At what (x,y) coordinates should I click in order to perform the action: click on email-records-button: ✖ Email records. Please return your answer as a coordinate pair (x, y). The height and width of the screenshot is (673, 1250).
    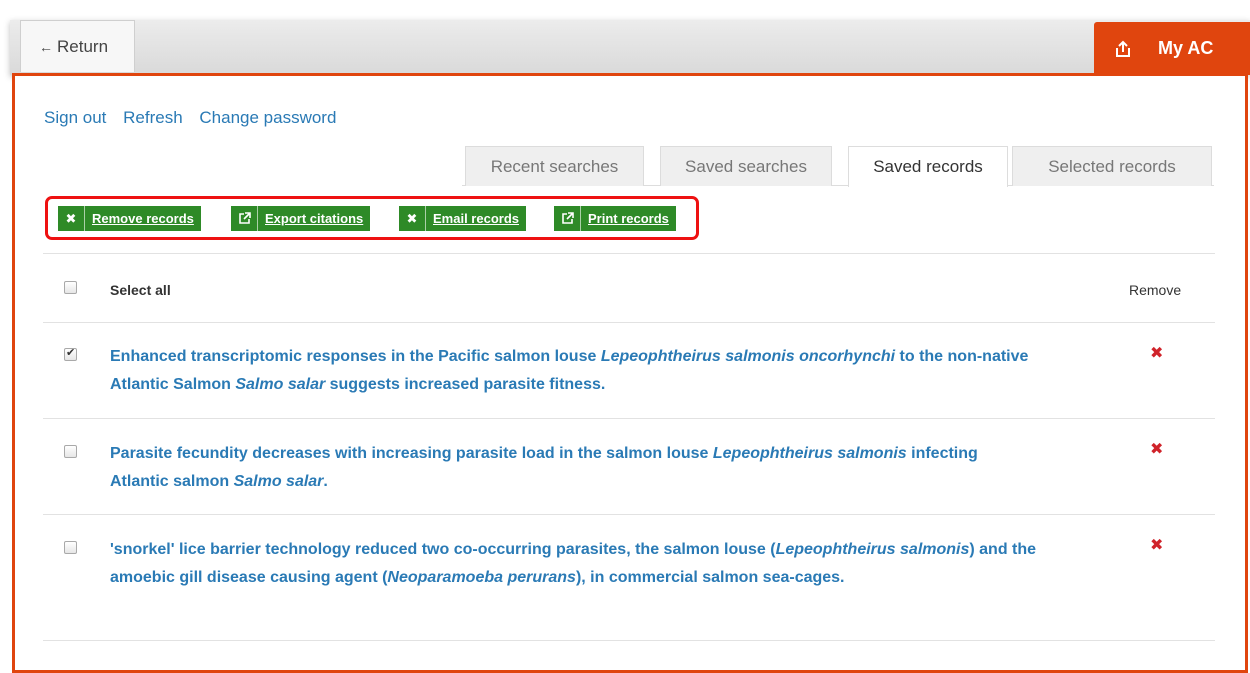
    Looking at the image, I should click on (462, 218).